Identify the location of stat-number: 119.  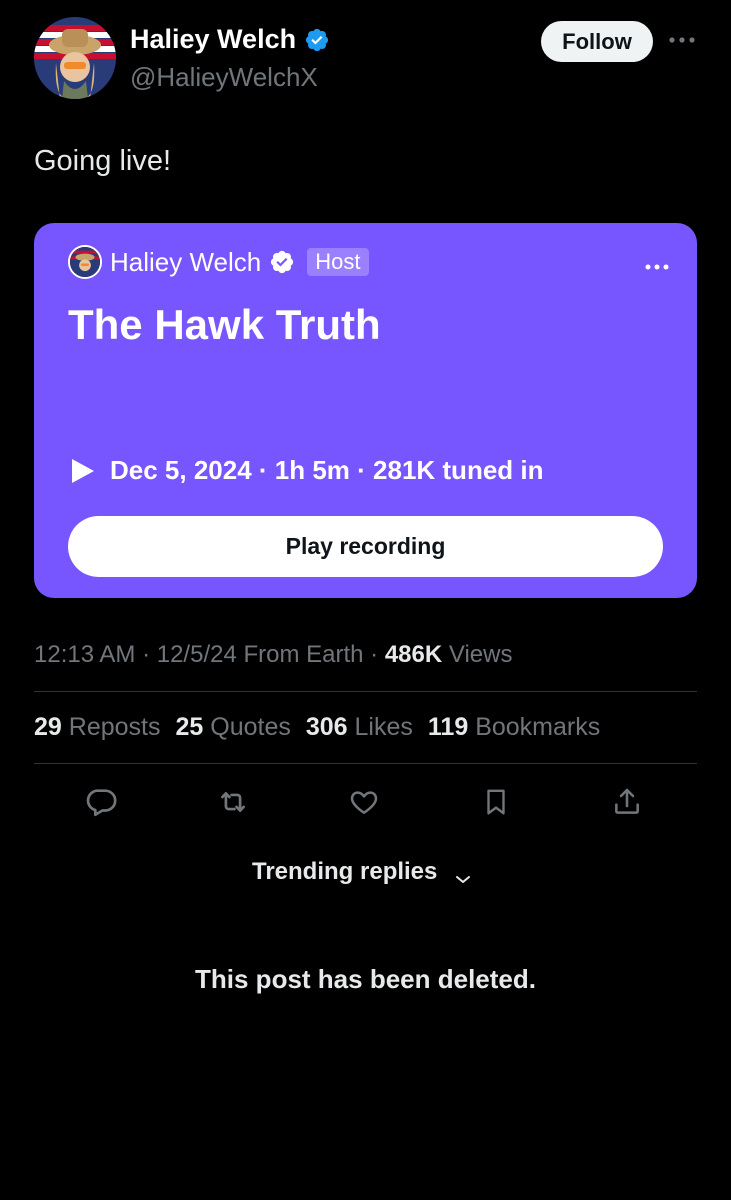
(448, 727).